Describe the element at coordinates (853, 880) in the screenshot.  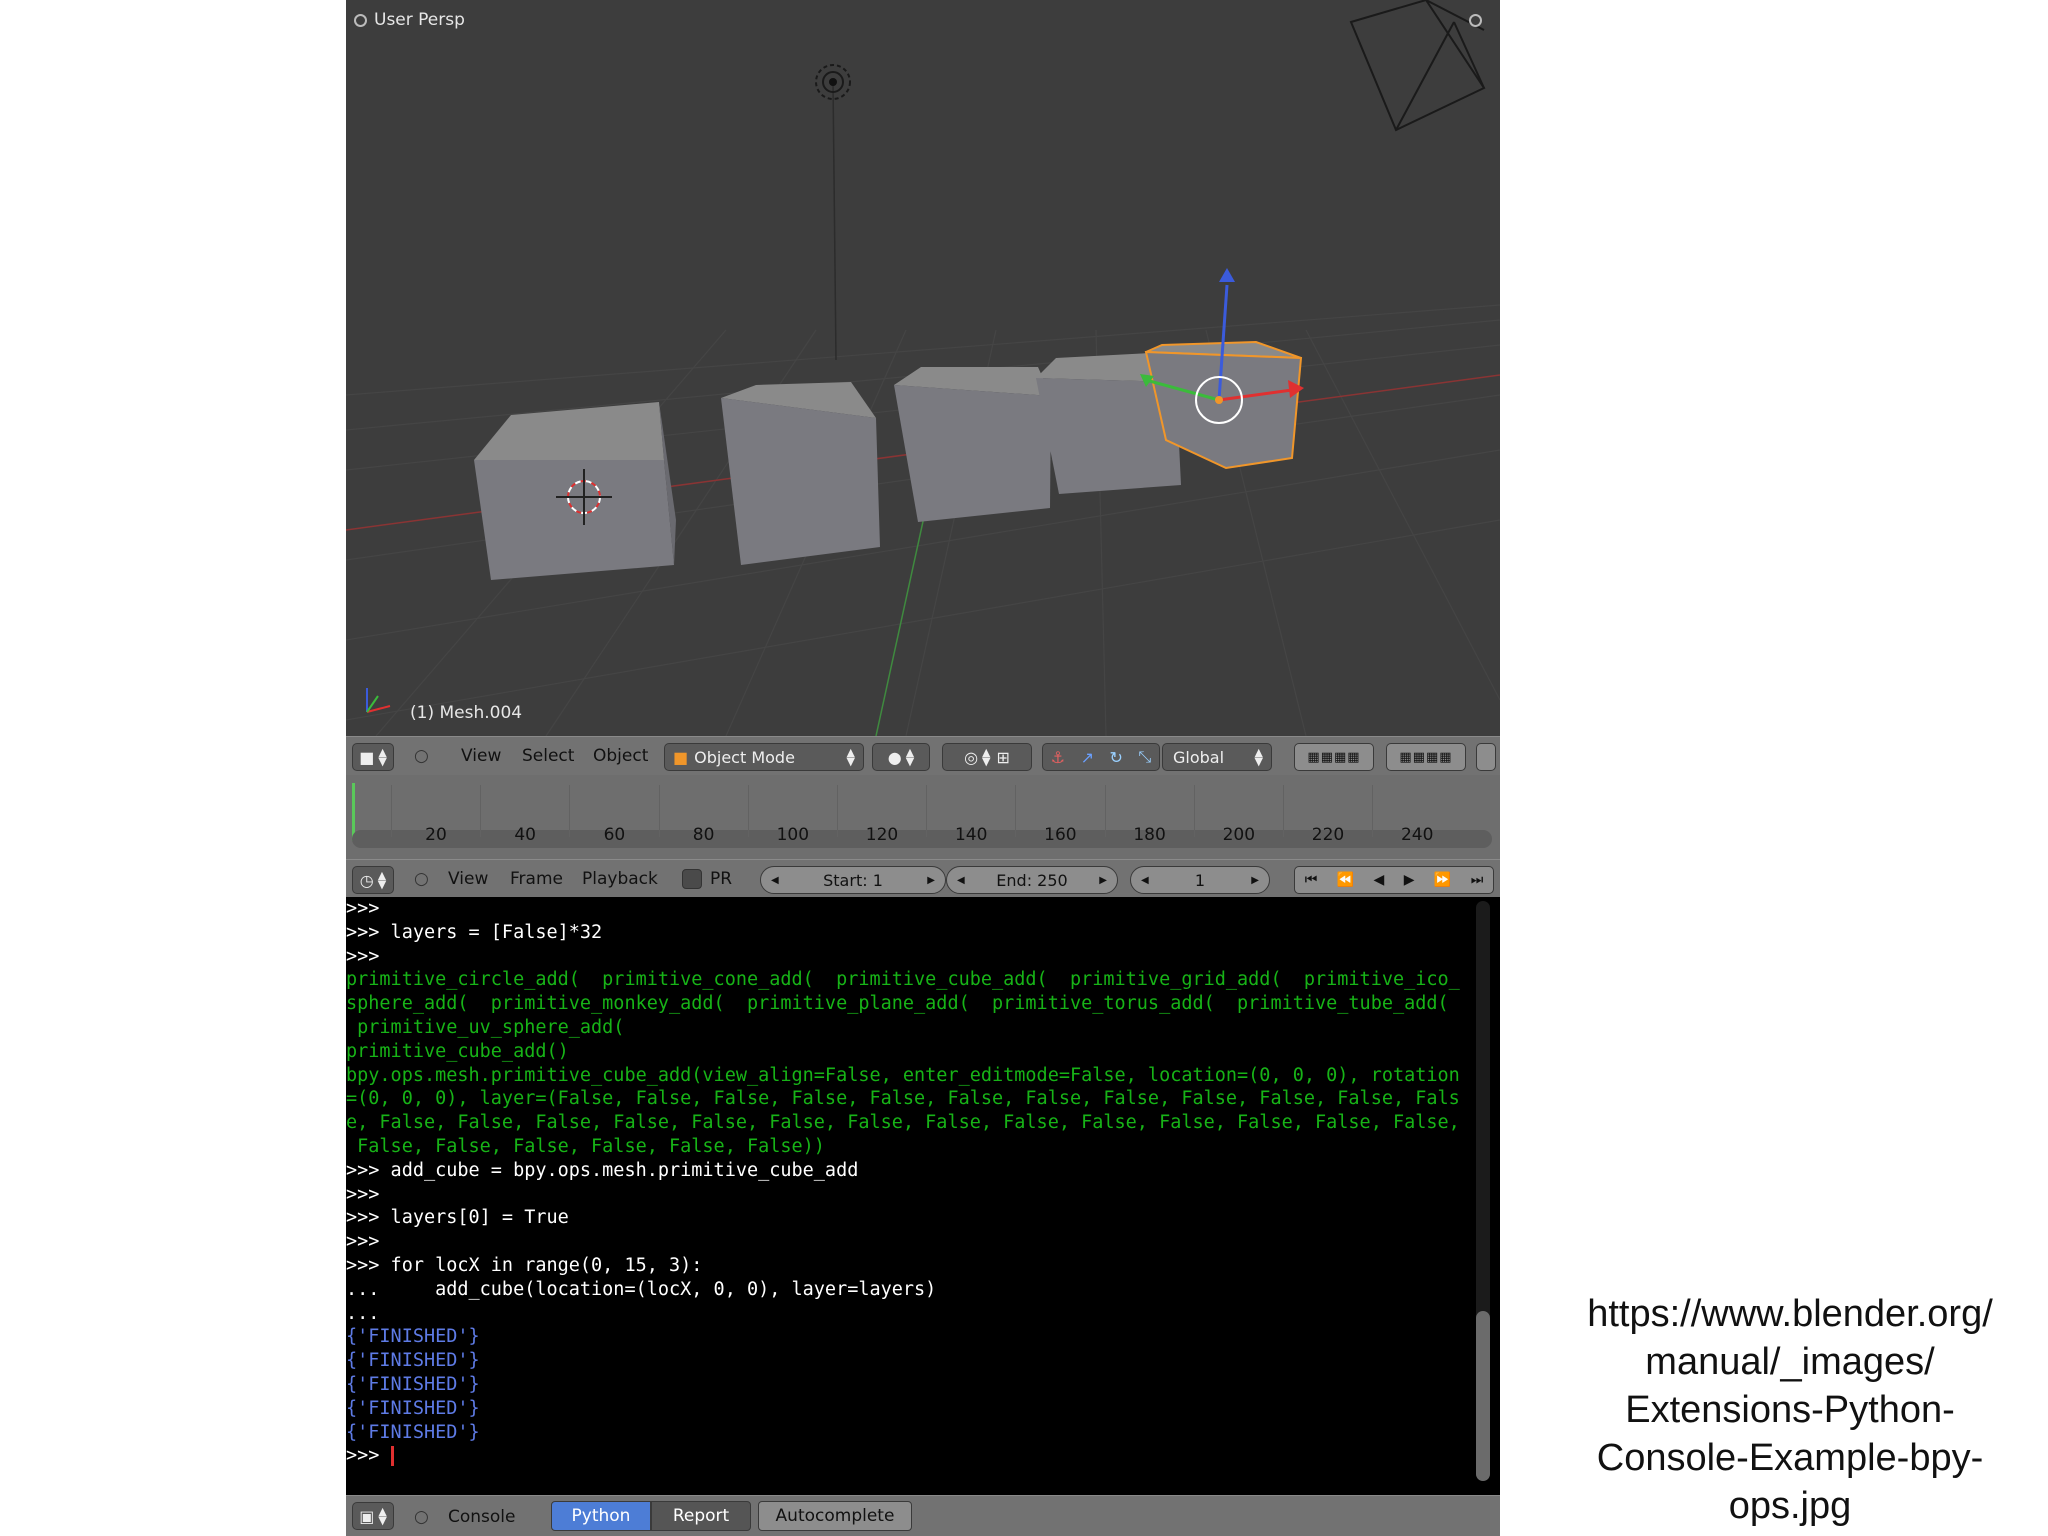
I see `start-frame-field: ◀ Start: 1 ▶` at that location.